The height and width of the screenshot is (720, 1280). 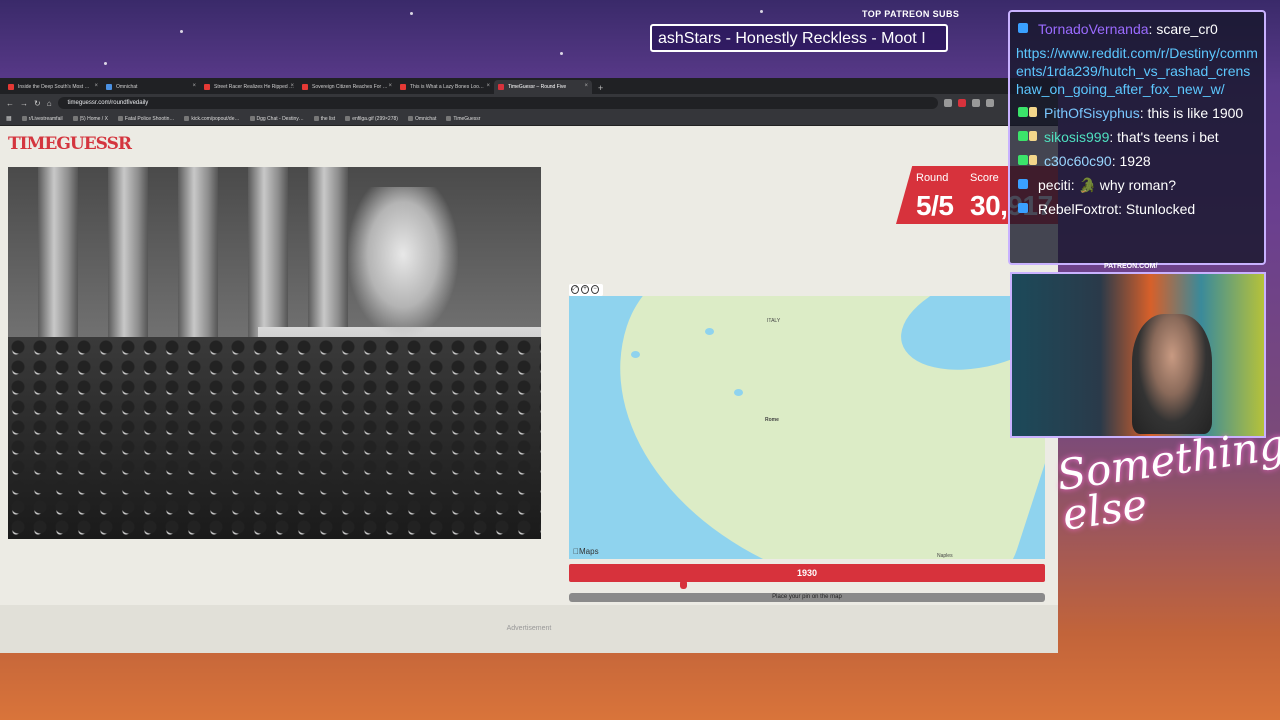 I want to click on place-pin-button: Place your pin on the map, so click(x=807, y=597).